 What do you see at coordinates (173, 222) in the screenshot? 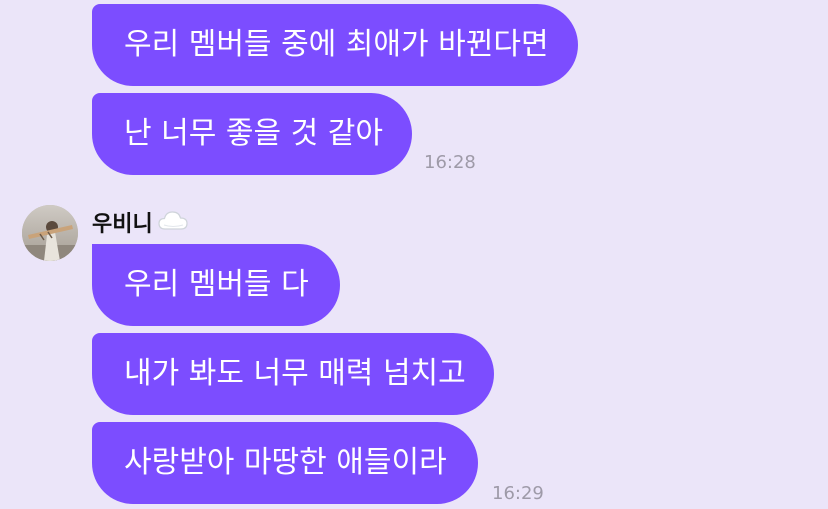
I see `cloud-icon` at bounding box center [173, 222].